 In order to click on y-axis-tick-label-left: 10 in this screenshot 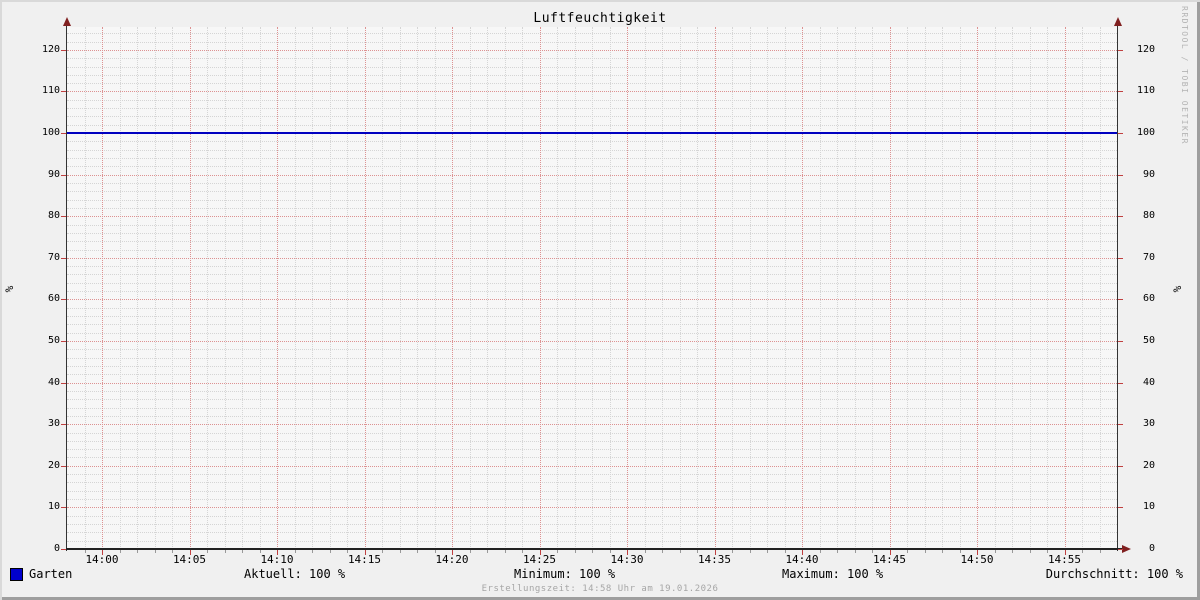, I will do `click(53, 507)`.